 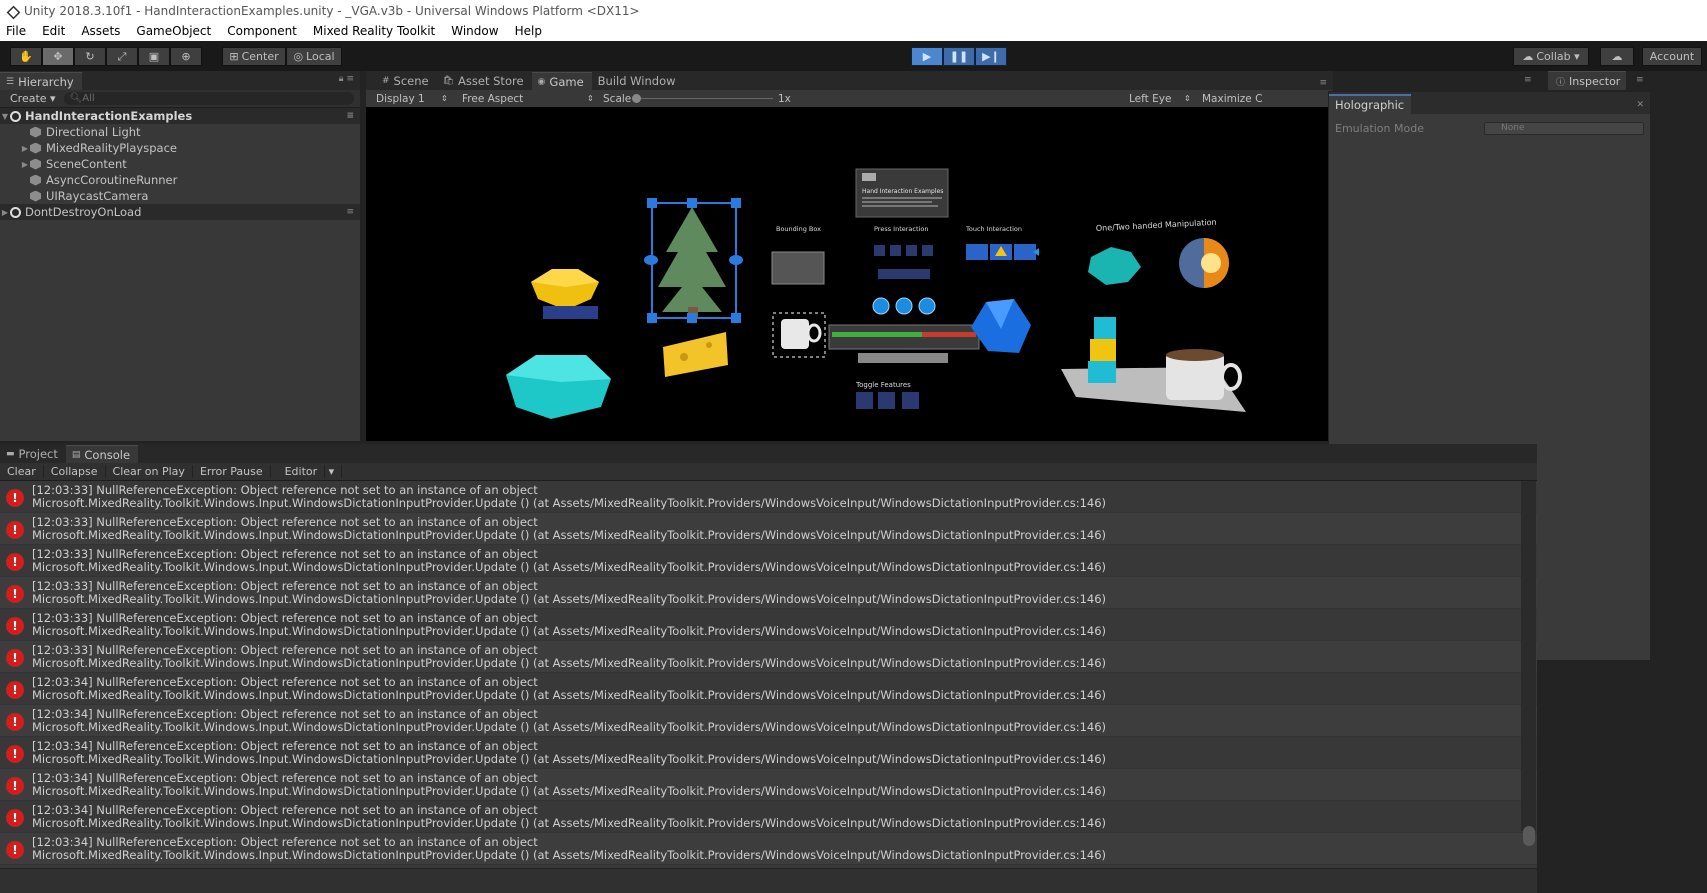 I want to click on eye-dropdown: Left Eye, so click(x=1150, y=99).